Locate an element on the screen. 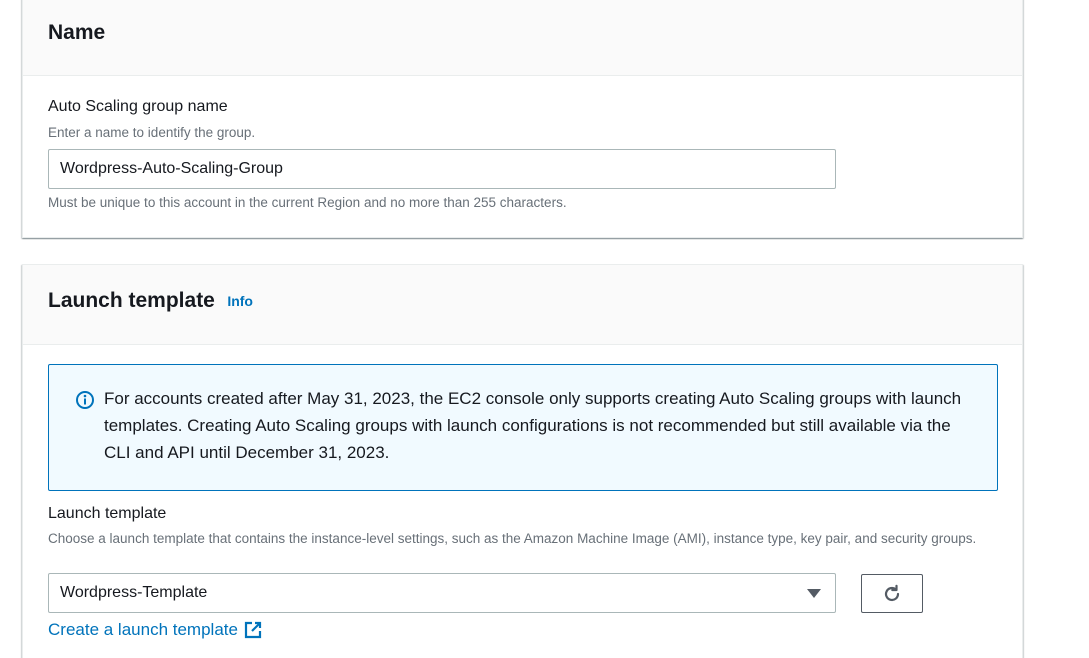  caret-down-icon is located at coordinates (814, 593).